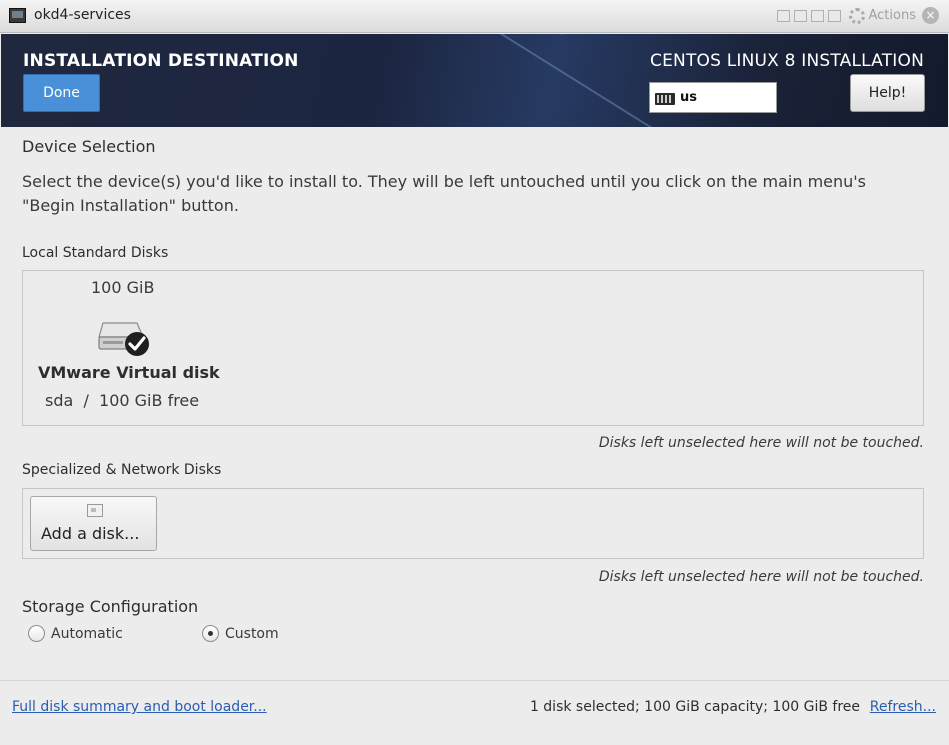 This screenshot has height=745, width=949. I want to click on radio-button-automatic, so click(36, 633).